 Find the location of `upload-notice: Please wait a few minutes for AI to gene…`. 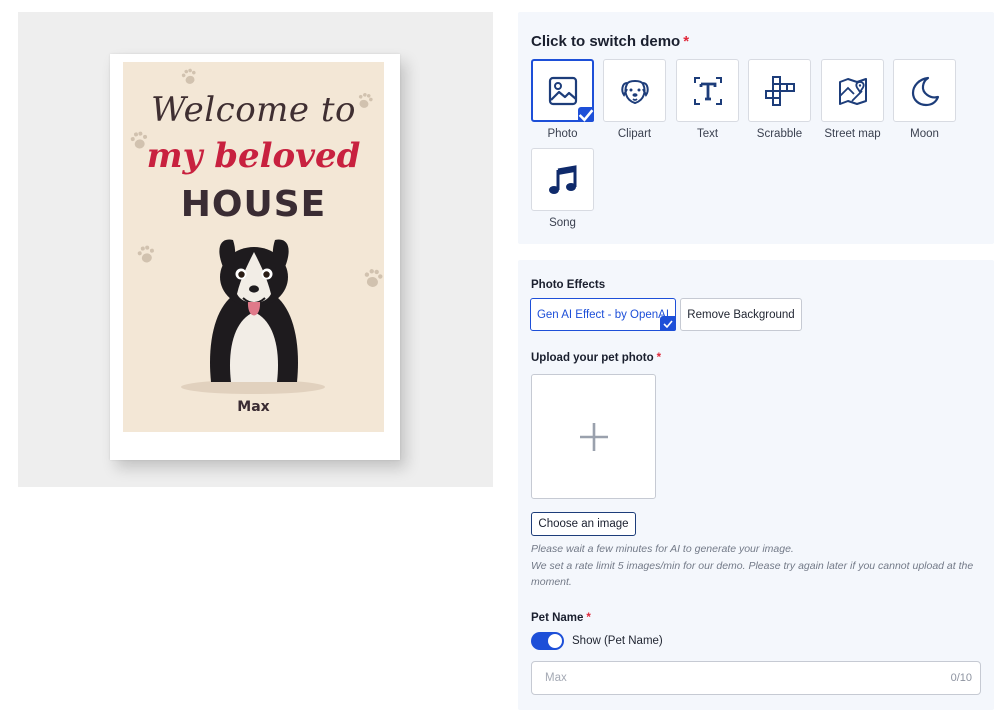

upload-notice: Please wait a few minutes for AI to gene… is located at coordinates (756, 566).